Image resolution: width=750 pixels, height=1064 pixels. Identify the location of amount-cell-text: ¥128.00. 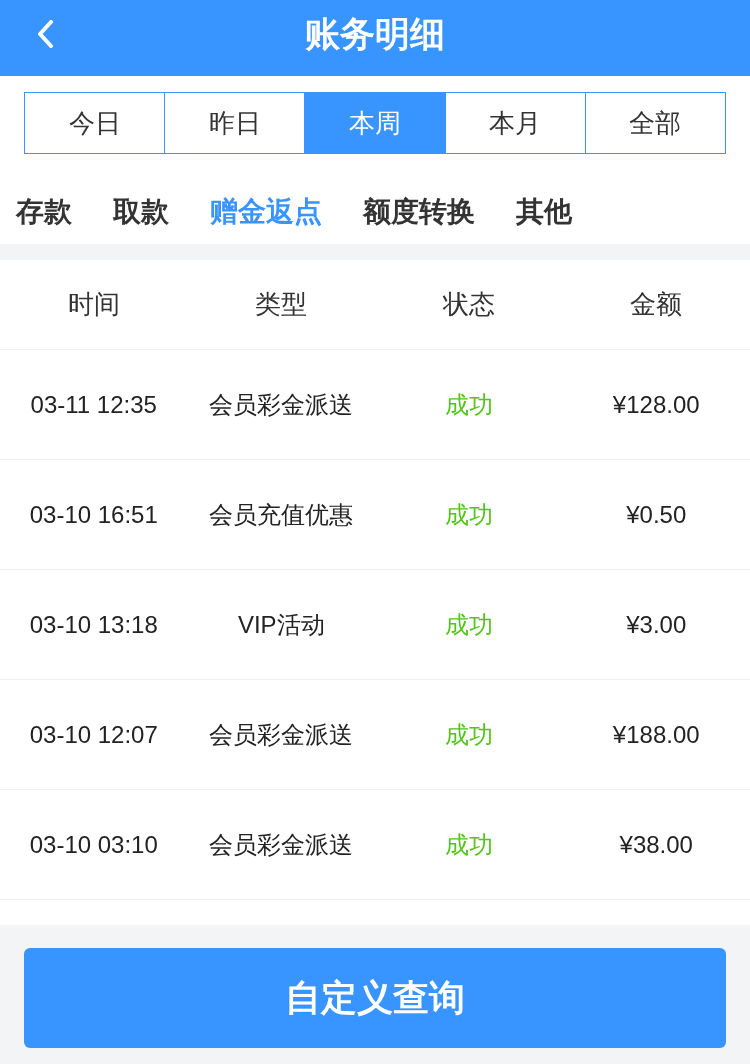
(656, 404).